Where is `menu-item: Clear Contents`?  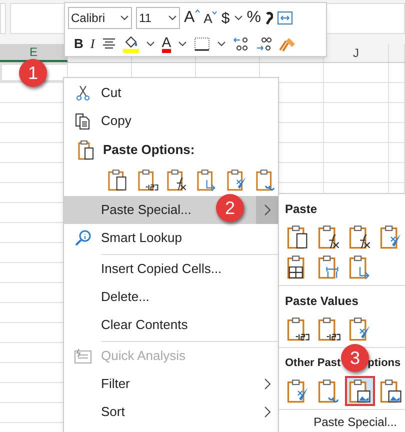 menu-item: Clear Contents is located at coordinates (171, 325).